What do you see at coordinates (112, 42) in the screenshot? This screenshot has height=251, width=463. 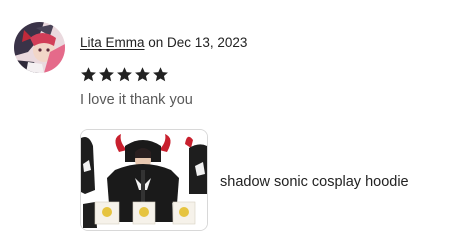 I see `reviewer-name-link: Lita Emma` at bounding box center [112, 42].